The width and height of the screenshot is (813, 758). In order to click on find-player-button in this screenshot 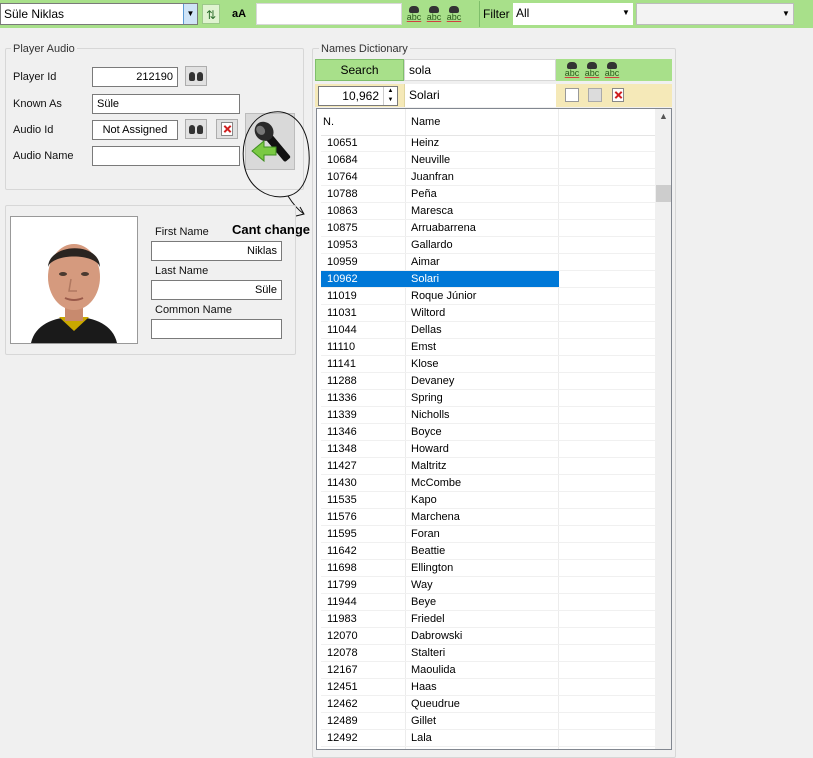, I will do `click(196, 76)`.